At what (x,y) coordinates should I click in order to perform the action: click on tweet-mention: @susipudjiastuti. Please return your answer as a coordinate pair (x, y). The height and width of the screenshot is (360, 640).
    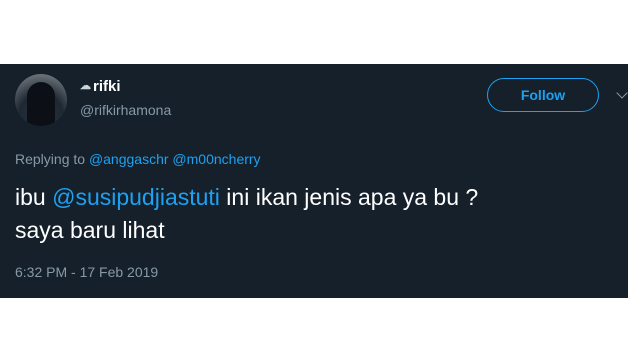
    Looking at the image, I should click on (136, 197).